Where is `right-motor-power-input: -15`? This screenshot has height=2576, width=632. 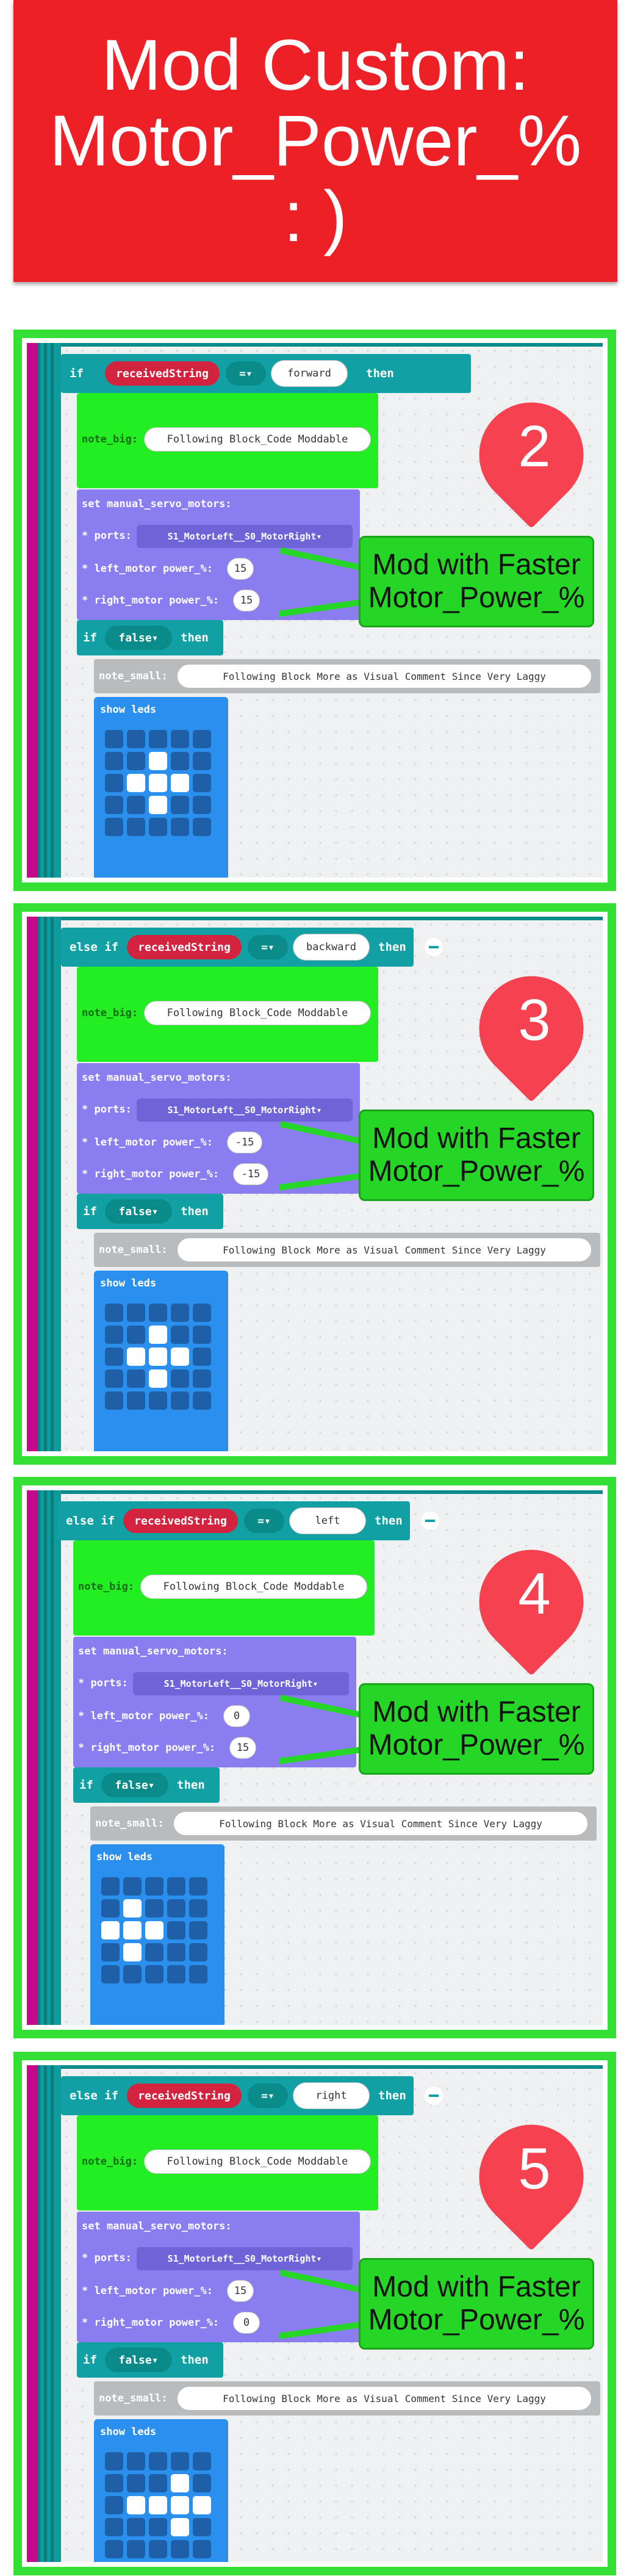 right-motor-power-input: -15 is located at coordinates (250, 1174).